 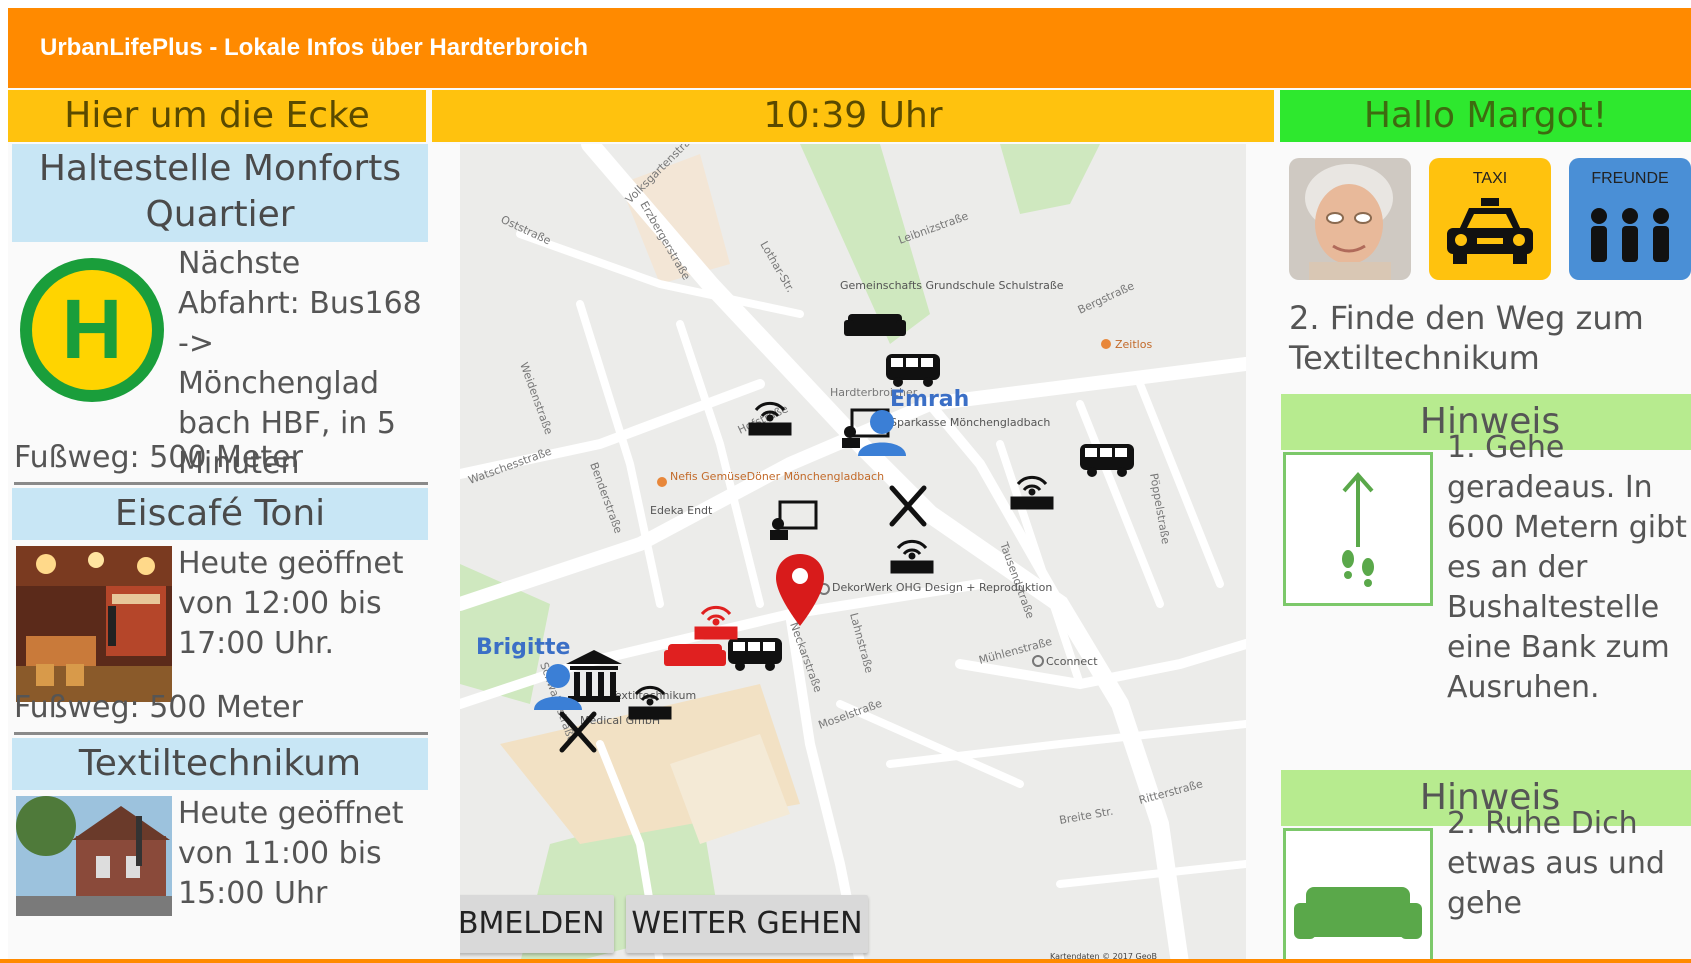 I want to click on avatar, so click(x=1350, y=219).